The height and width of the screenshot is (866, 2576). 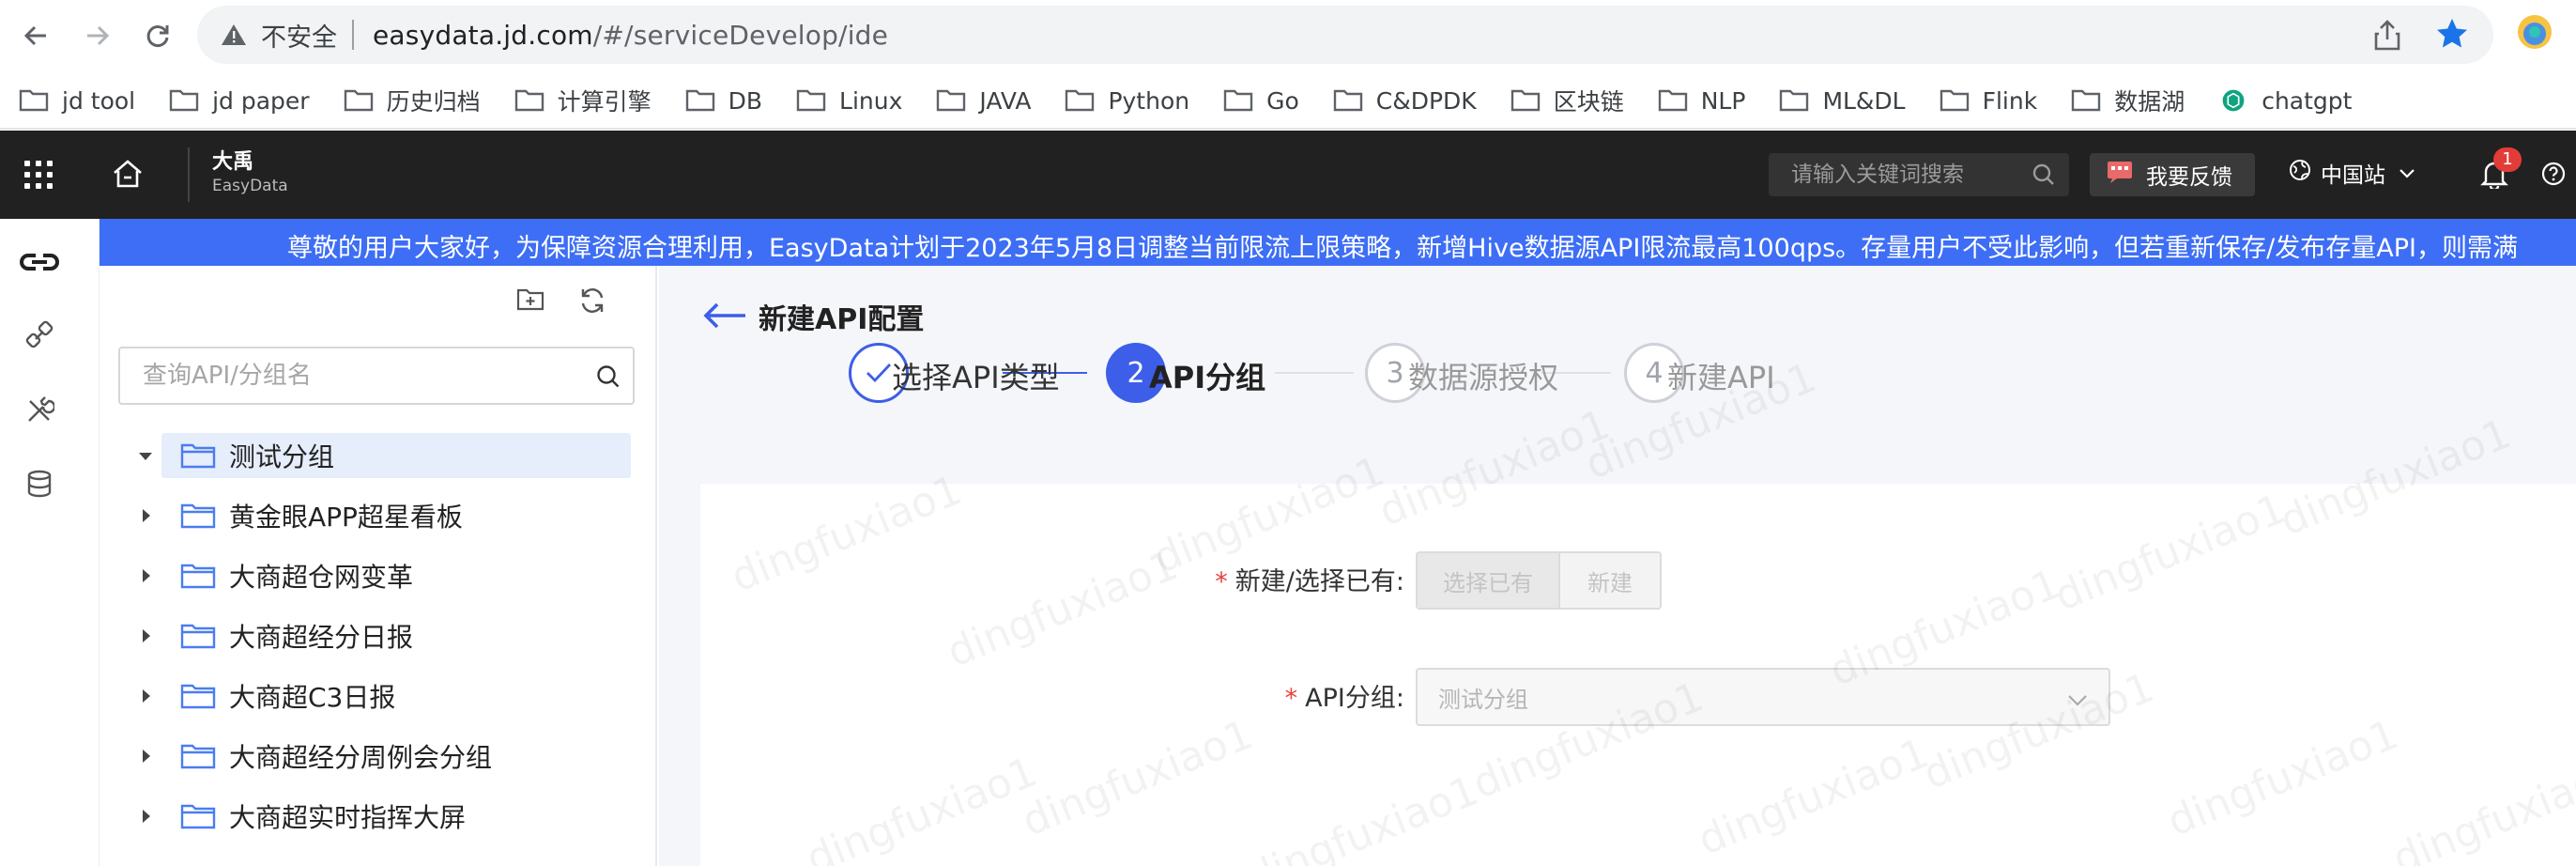 What do you see at coordinates (1283, 100) in the screenshot?
I see `bookmark-label: Go` at bounding box center [1283, 100].